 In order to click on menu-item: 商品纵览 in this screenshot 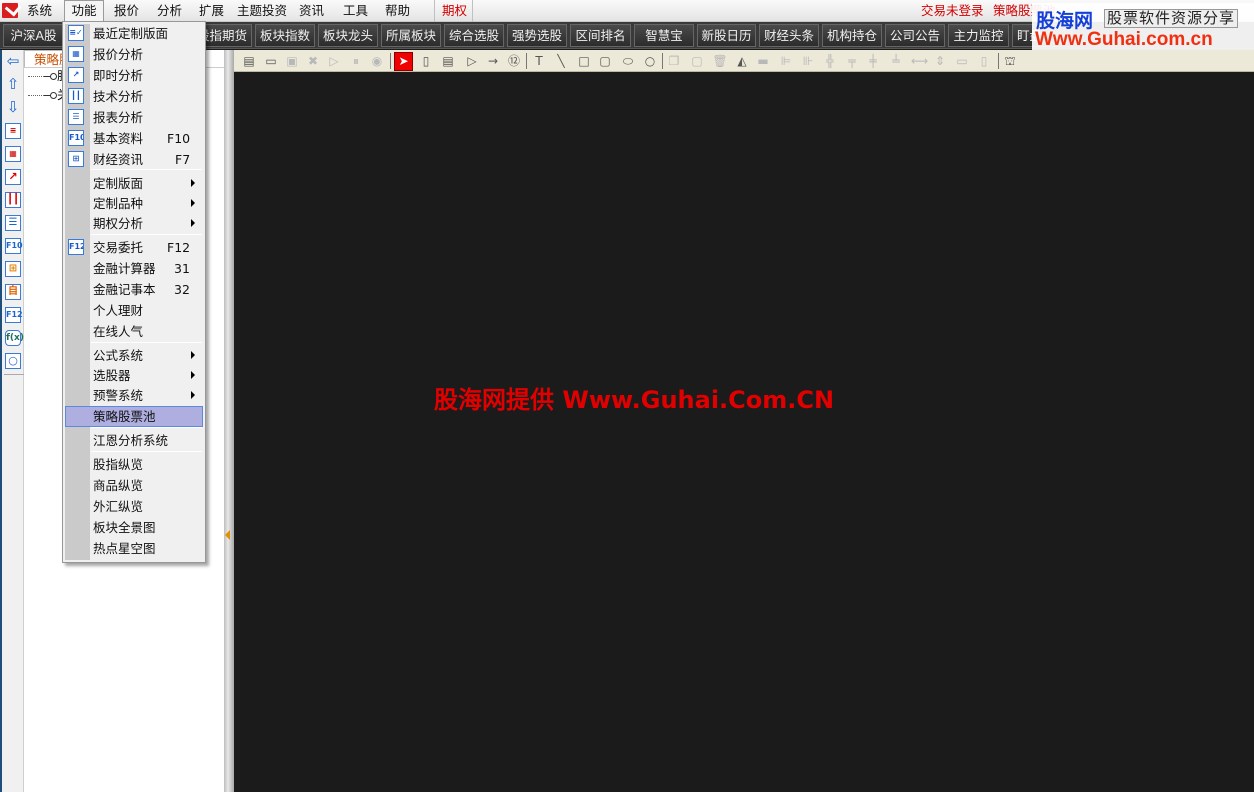, I will do `click(134, 485)`.